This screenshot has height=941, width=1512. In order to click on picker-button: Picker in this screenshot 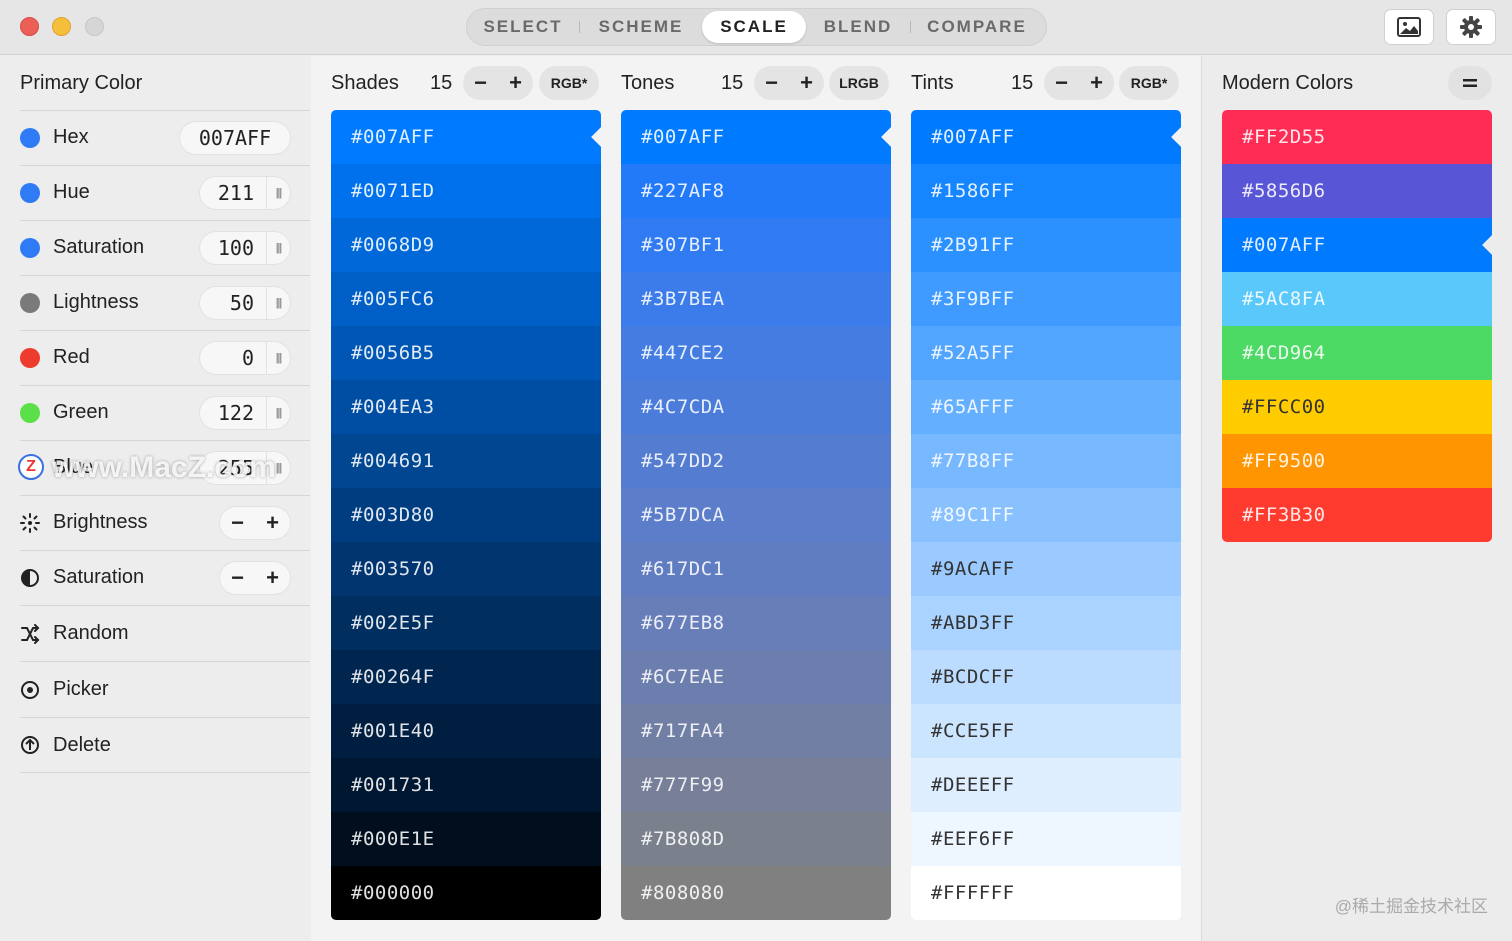, I will do `click(165, 689)`.